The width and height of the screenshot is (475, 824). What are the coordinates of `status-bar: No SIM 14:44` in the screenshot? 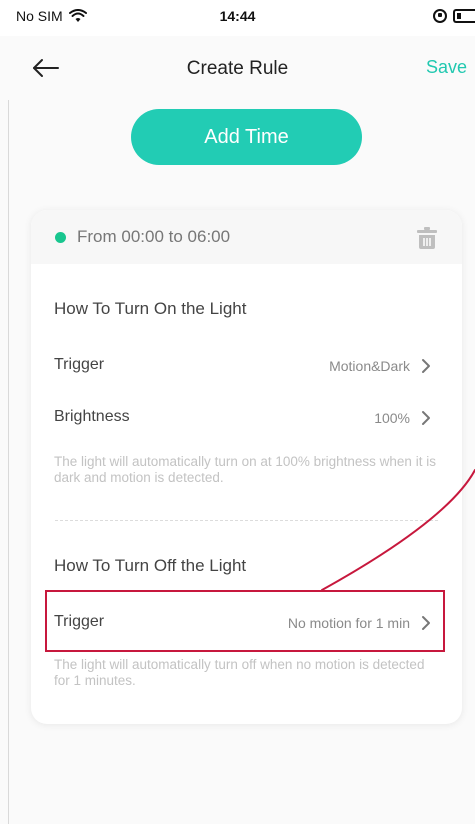 It's located at (237, 18).